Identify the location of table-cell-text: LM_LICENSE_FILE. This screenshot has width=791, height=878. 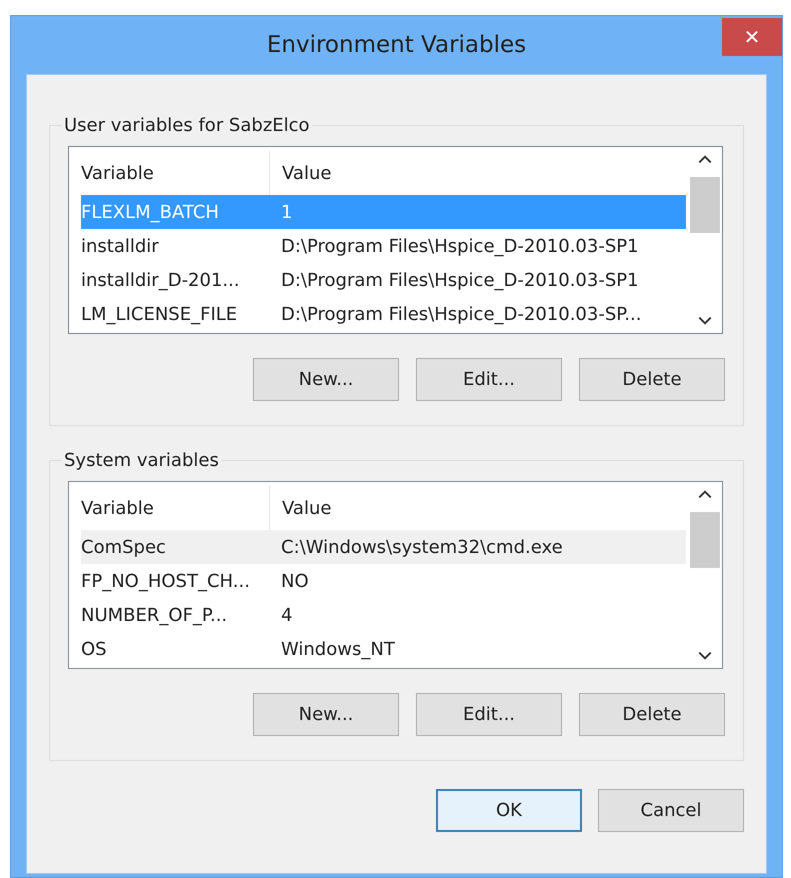
(159, 314).